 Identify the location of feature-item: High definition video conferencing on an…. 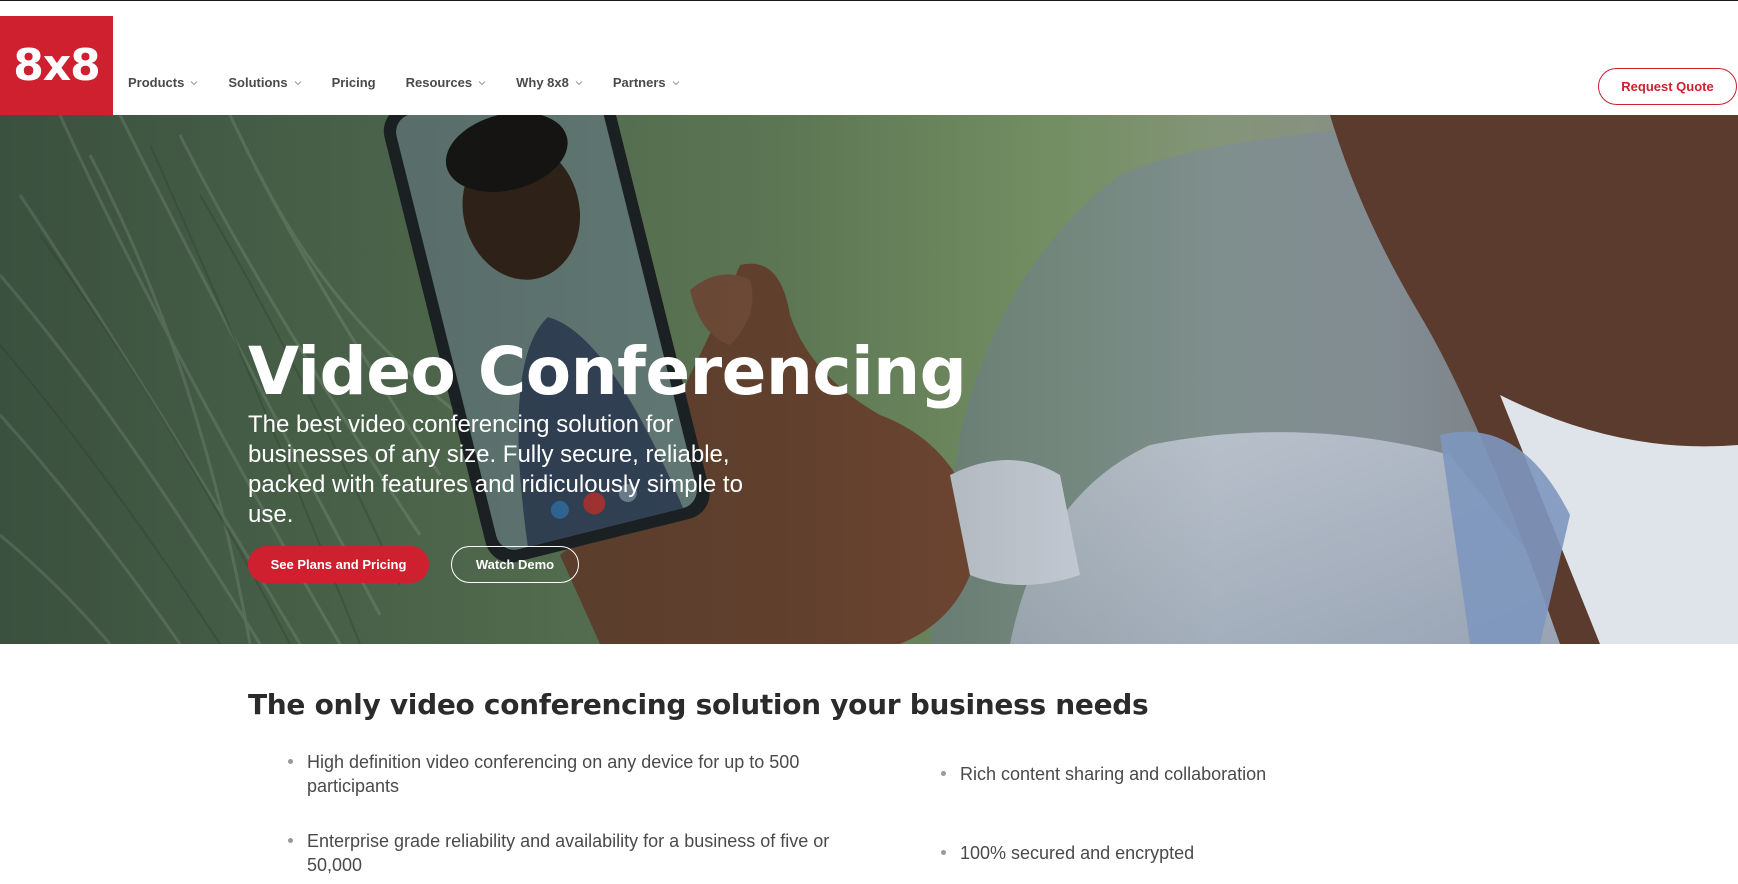
(567, 774).